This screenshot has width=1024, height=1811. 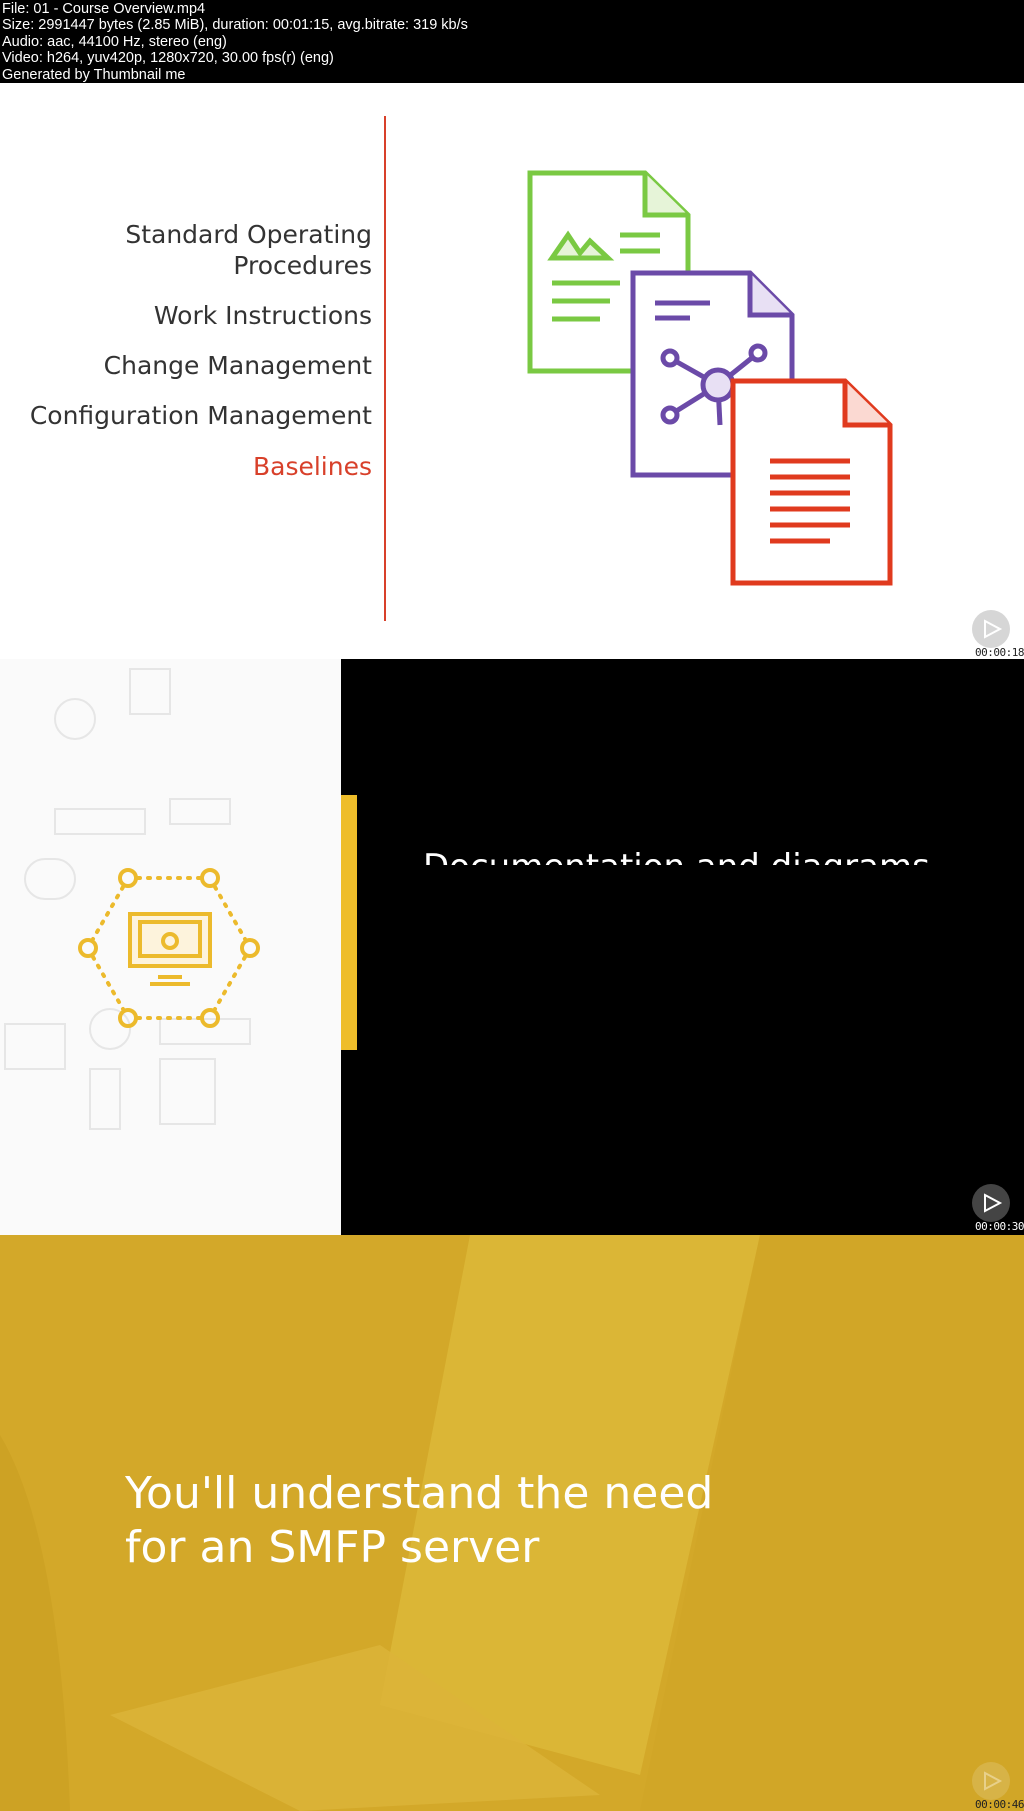 I want to click on network-monitor-gear-icon, so click(x=132, y=899).